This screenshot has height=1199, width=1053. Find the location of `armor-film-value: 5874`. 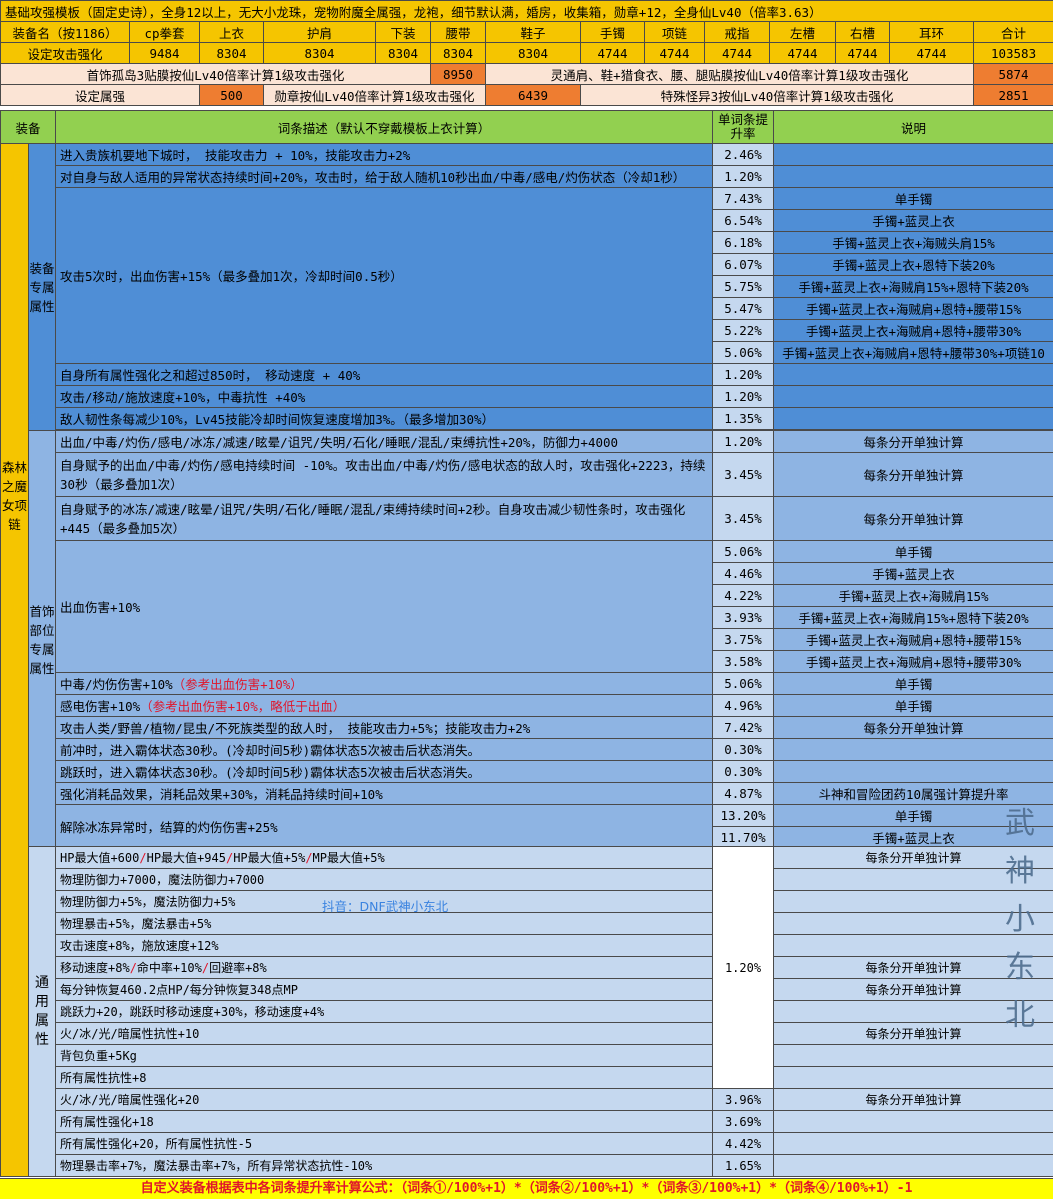

armor-film-value: 5874 is located at coordinates (1013, 74).